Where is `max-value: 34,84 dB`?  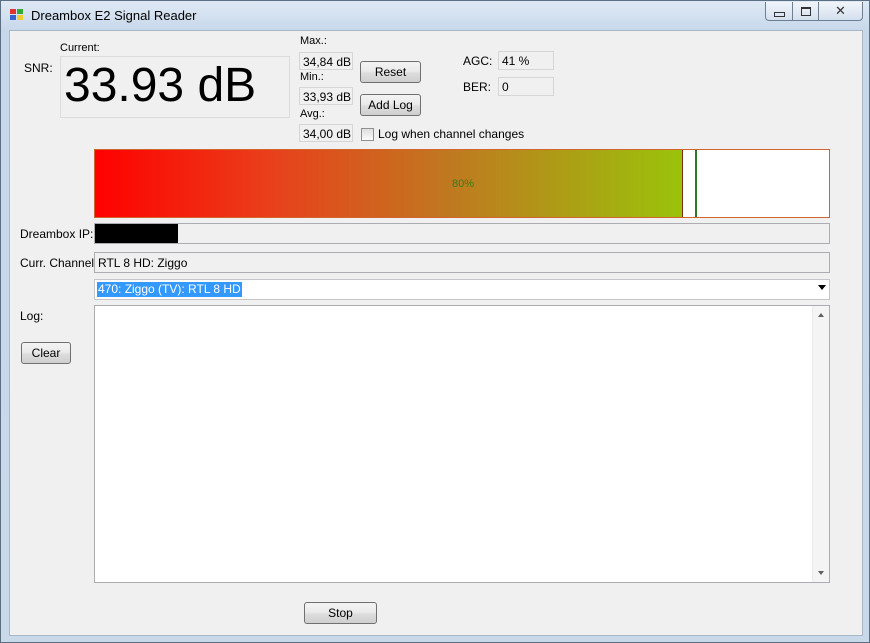
max-value: 34,84 dB is located at coordinates (326, 61).